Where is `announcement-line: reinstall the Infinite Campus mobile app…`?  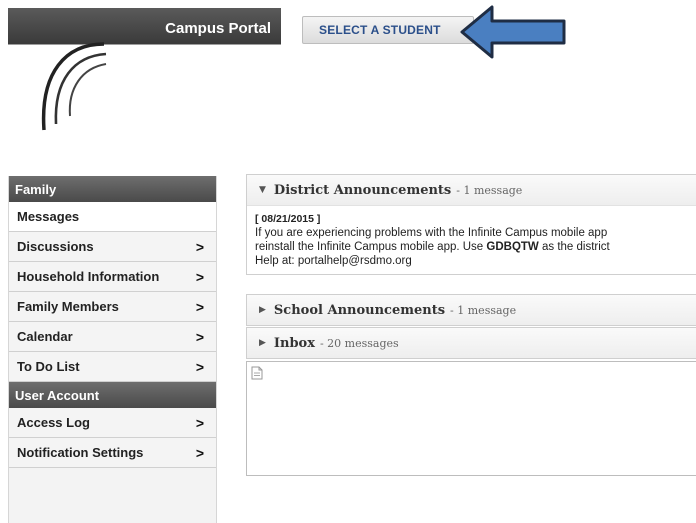
announcement-line: reinstall the Infinite Campus mobile app… is located at coordinates (472, 247).